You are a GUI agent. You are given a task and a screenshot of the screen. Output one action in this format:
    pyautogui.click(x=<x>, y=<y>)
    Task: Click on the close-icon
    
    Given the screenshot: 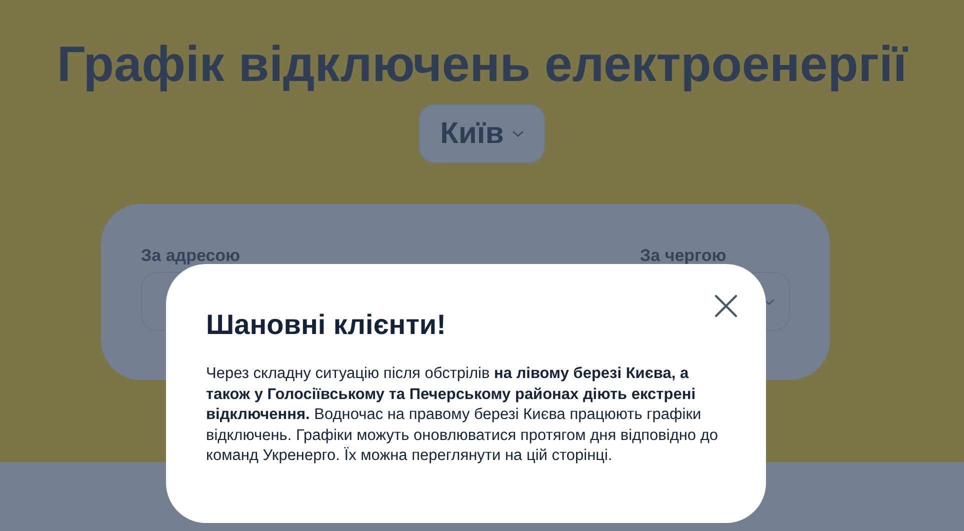 What is the action you would take?
    pyautogui.click(x=726, y=306)
    